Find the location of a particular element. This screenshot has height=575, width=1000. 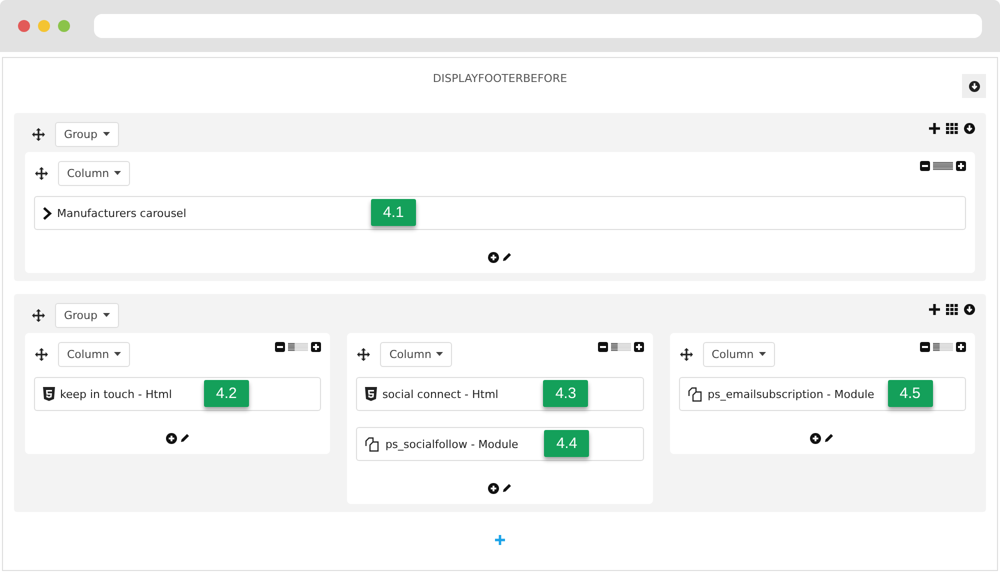

position-badge: 4.5 is located at coordinates (910, 393).